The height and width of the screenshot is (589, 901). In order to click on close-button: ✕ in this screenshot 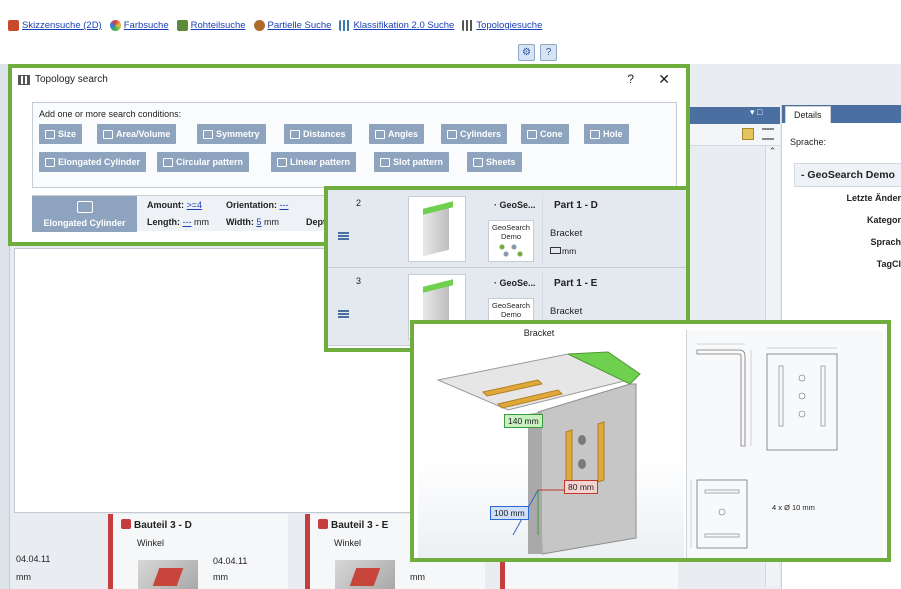, I will do `click(664, 79)`.